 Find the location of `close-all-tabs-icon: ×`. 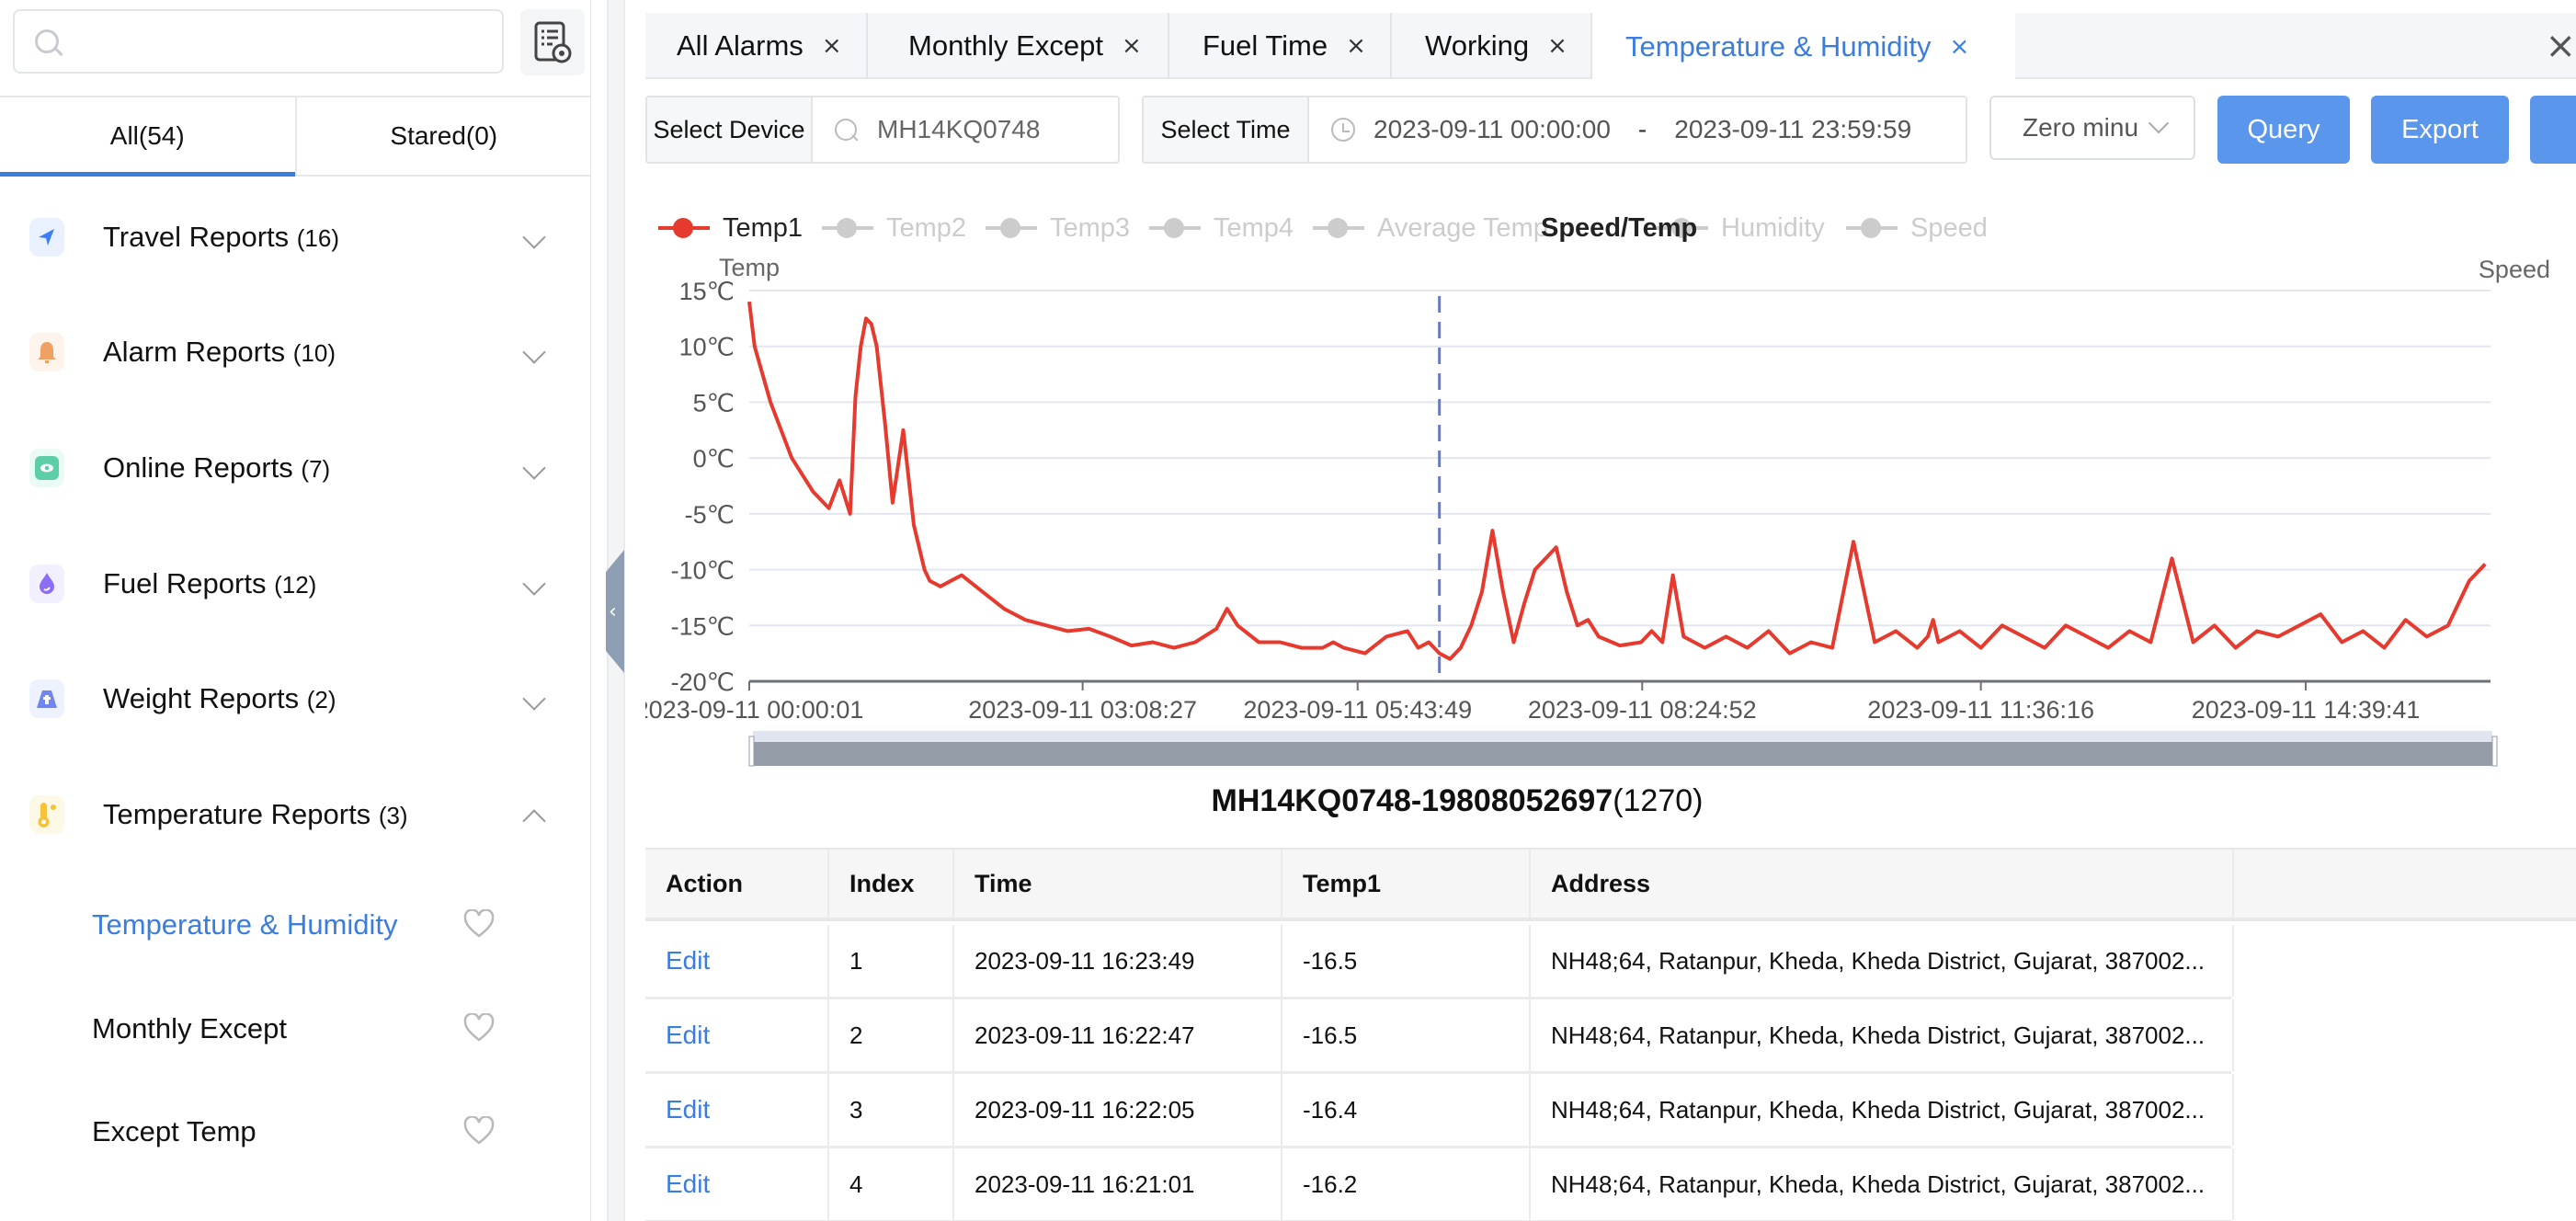

close-all-tabs-icon: × is located at coordinates (2560, 46).